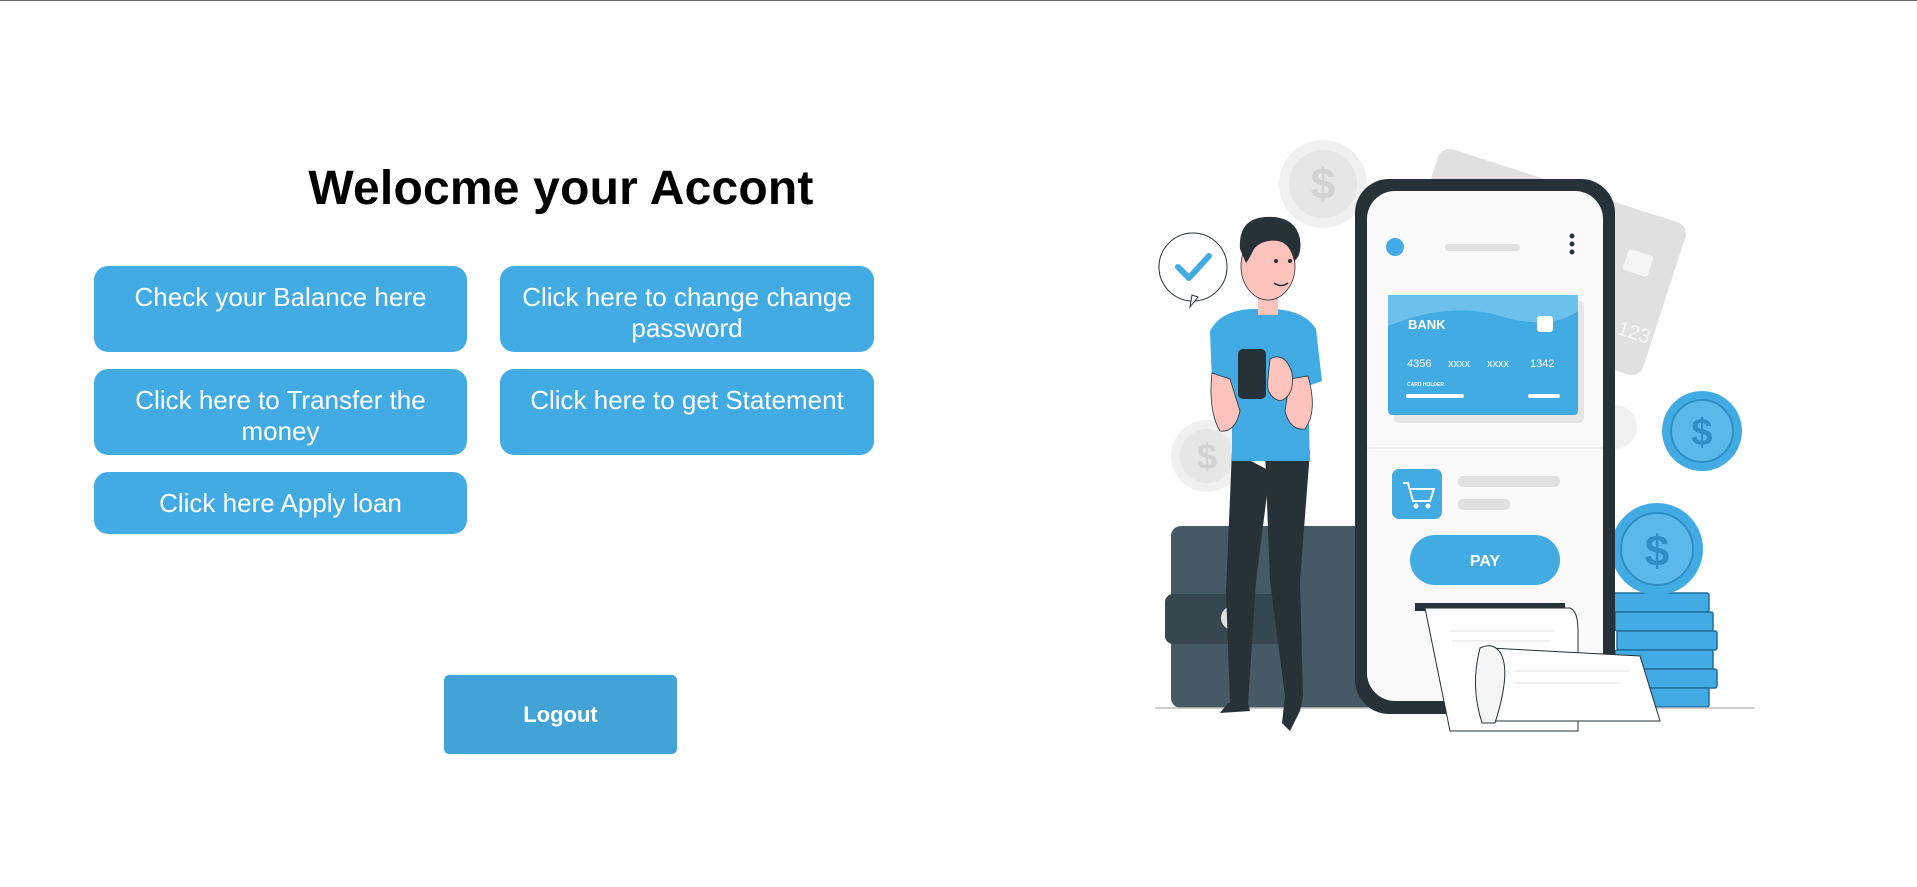 This screenshot has height=887, width=1917. Describe the element at coordinates (280, 309) in the screenshot. I see `check-balance-button: Check your Balance here` at that location.